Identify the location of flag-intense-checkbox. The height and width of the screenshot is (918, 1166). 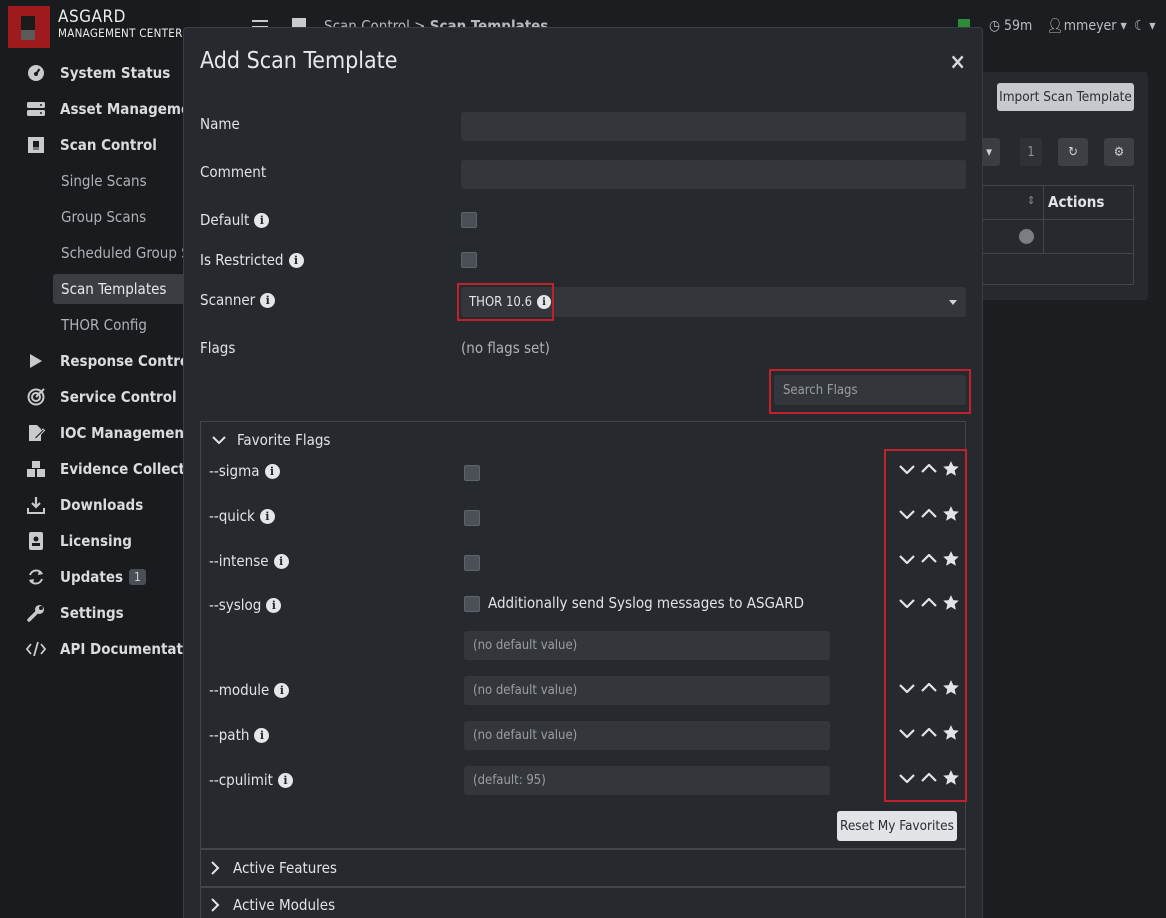
(472, 563).